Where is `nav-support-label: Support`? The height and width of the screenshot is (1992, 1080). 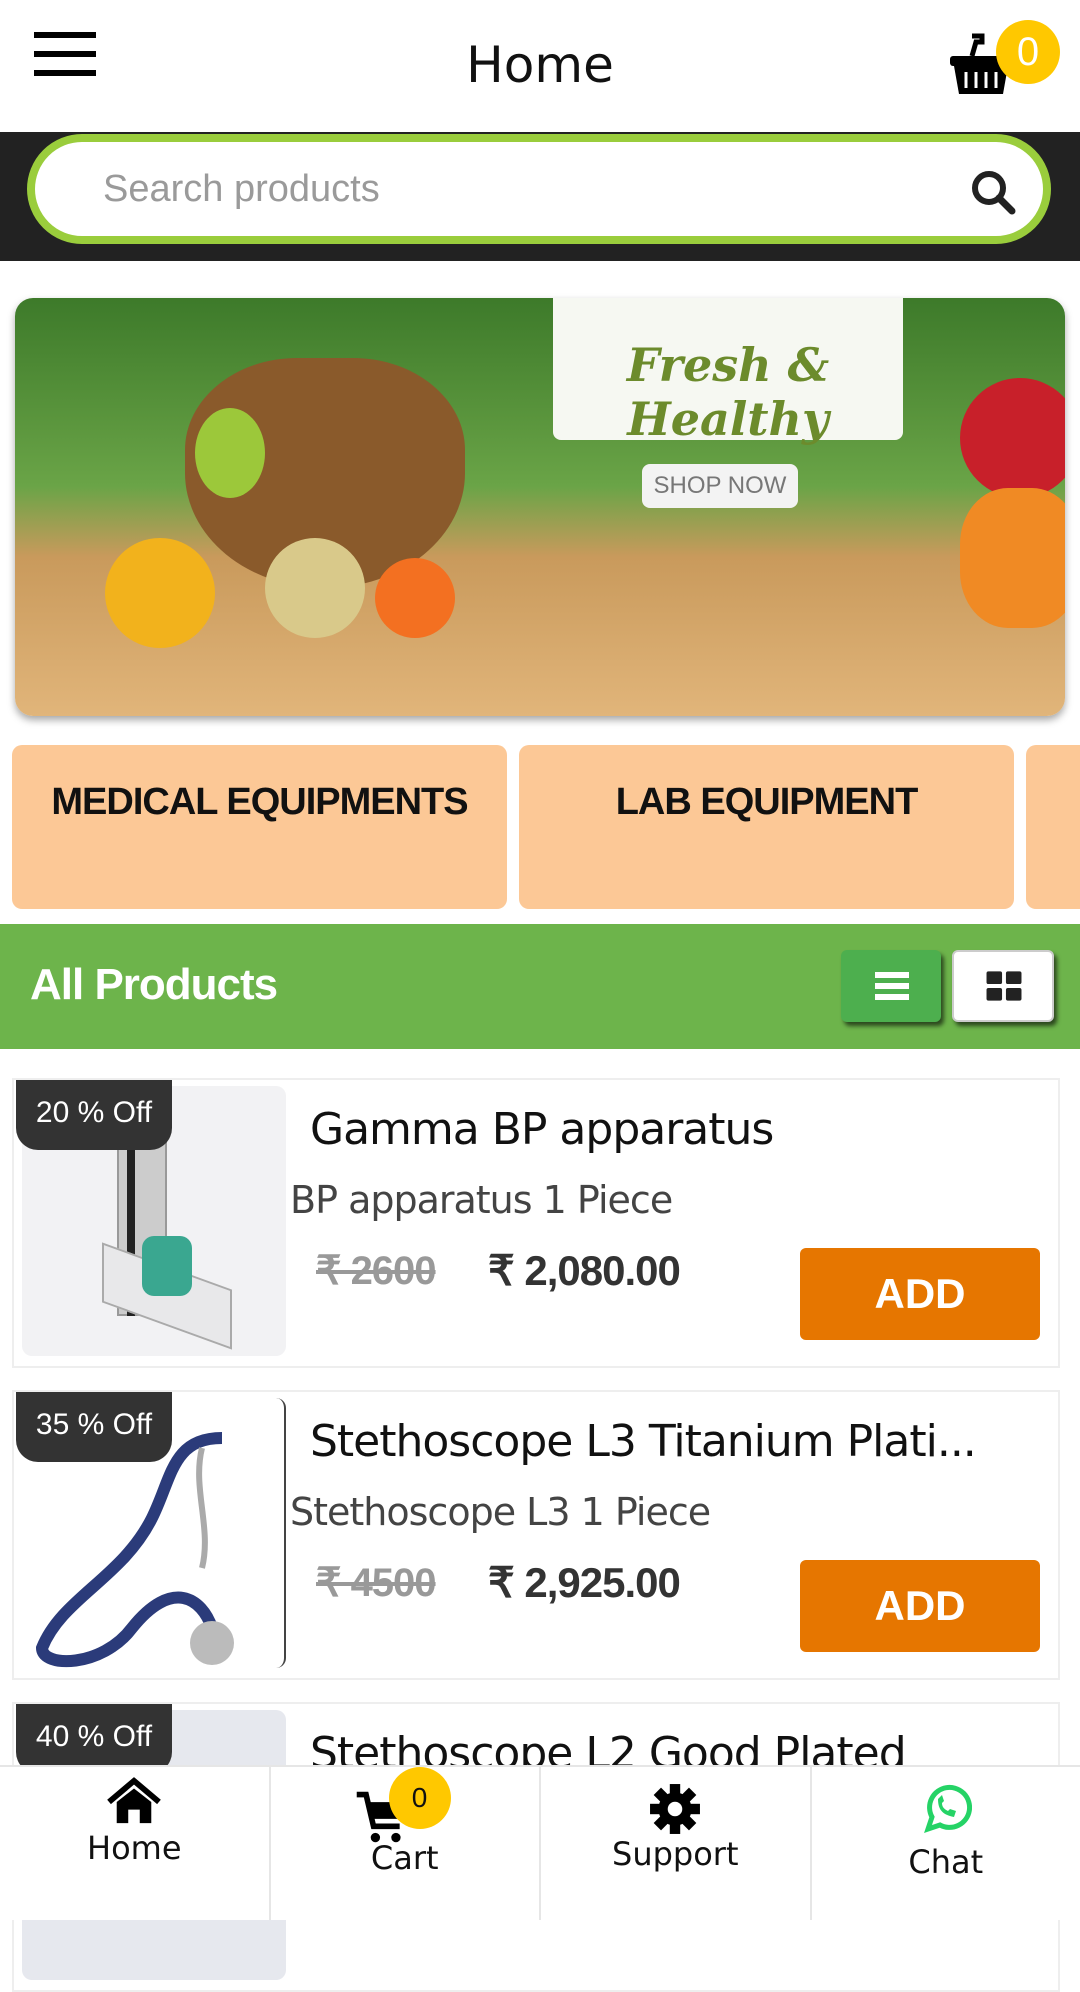 nav-support-label: Support is located at coordinates (675, 1854).